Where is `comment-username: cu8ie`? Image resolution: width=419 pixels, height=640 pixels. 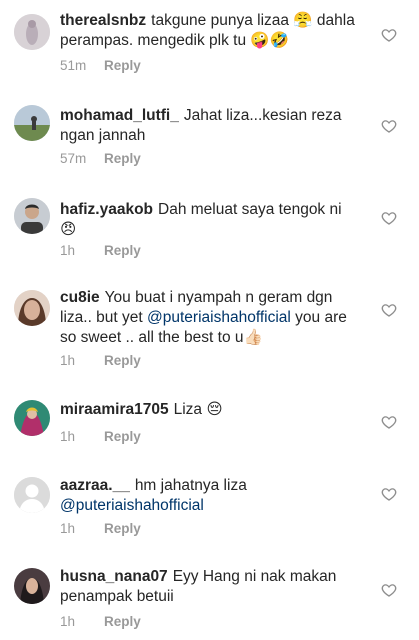 comment-username: cu8ie is located at coordinates (80, 297).